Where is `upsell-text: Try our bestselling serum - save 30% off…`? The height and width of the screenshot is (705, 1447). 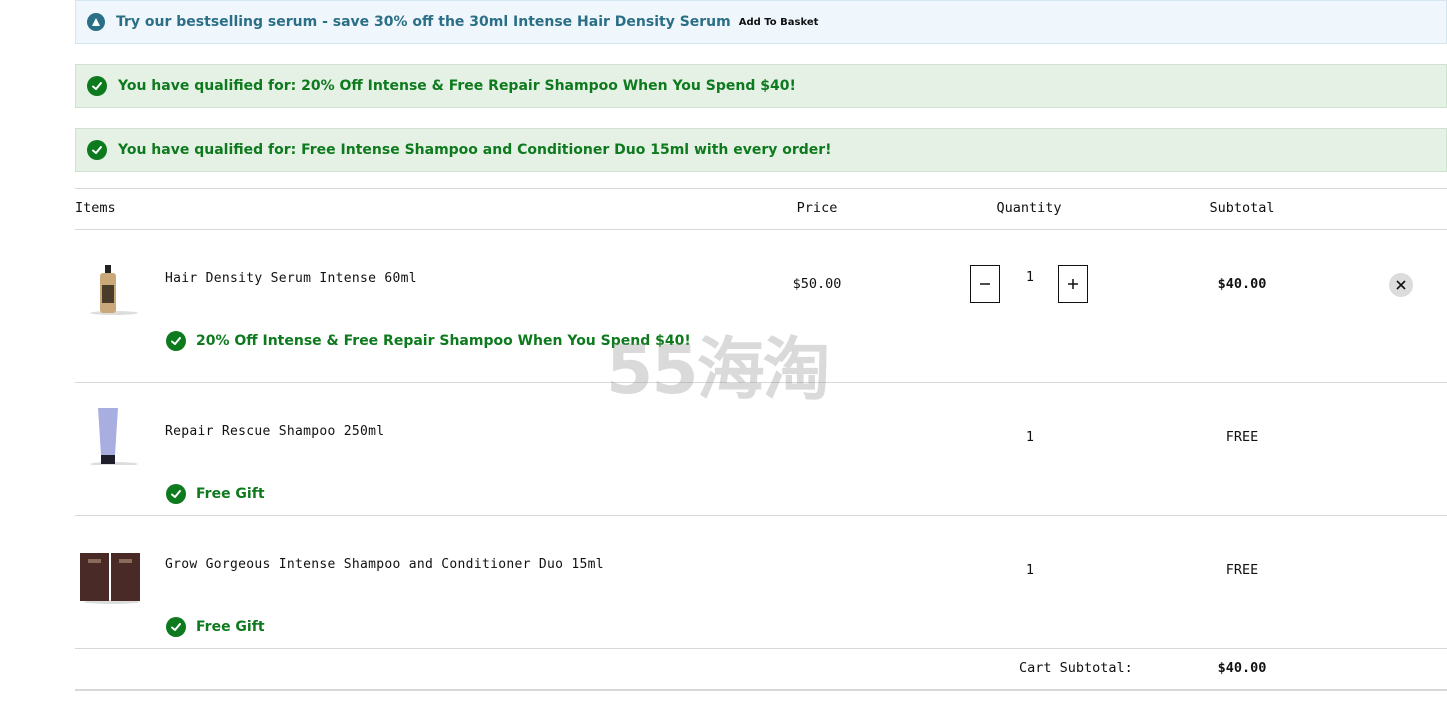 upsell-text: Try our bestselling serum - save 30% off… is located at coordinates (423, 22).